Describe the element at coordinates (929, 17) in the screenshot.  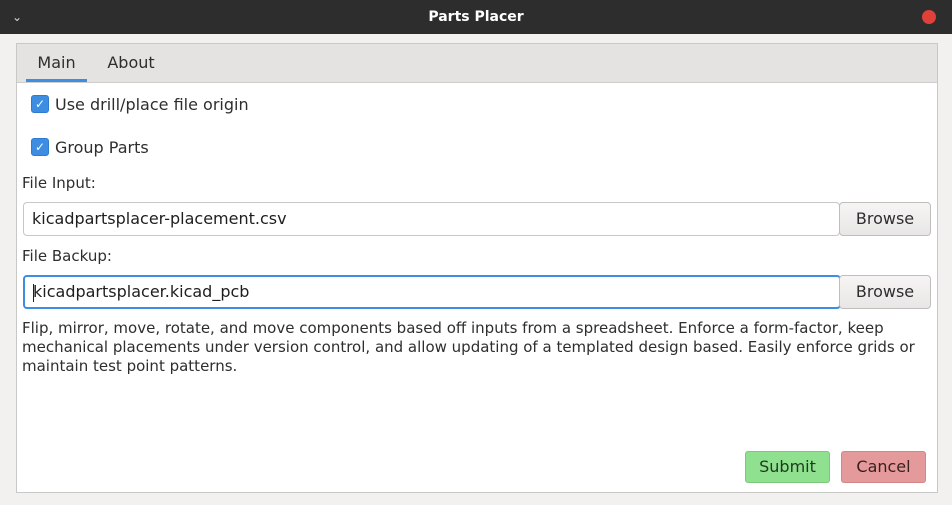
I see `close-icon` at that location.